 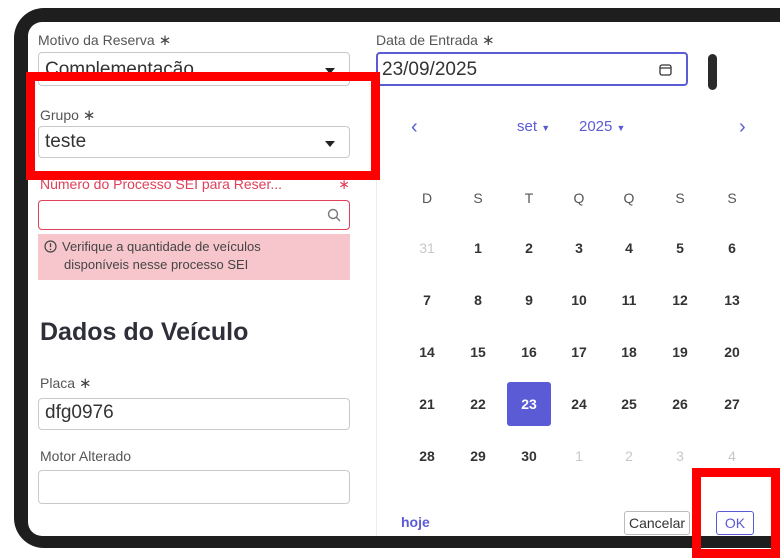 What do you see at coordinates (86, 456) in the screenshot?
I see `motor-label: Motor Alterado` at bounding box center [86, 456].